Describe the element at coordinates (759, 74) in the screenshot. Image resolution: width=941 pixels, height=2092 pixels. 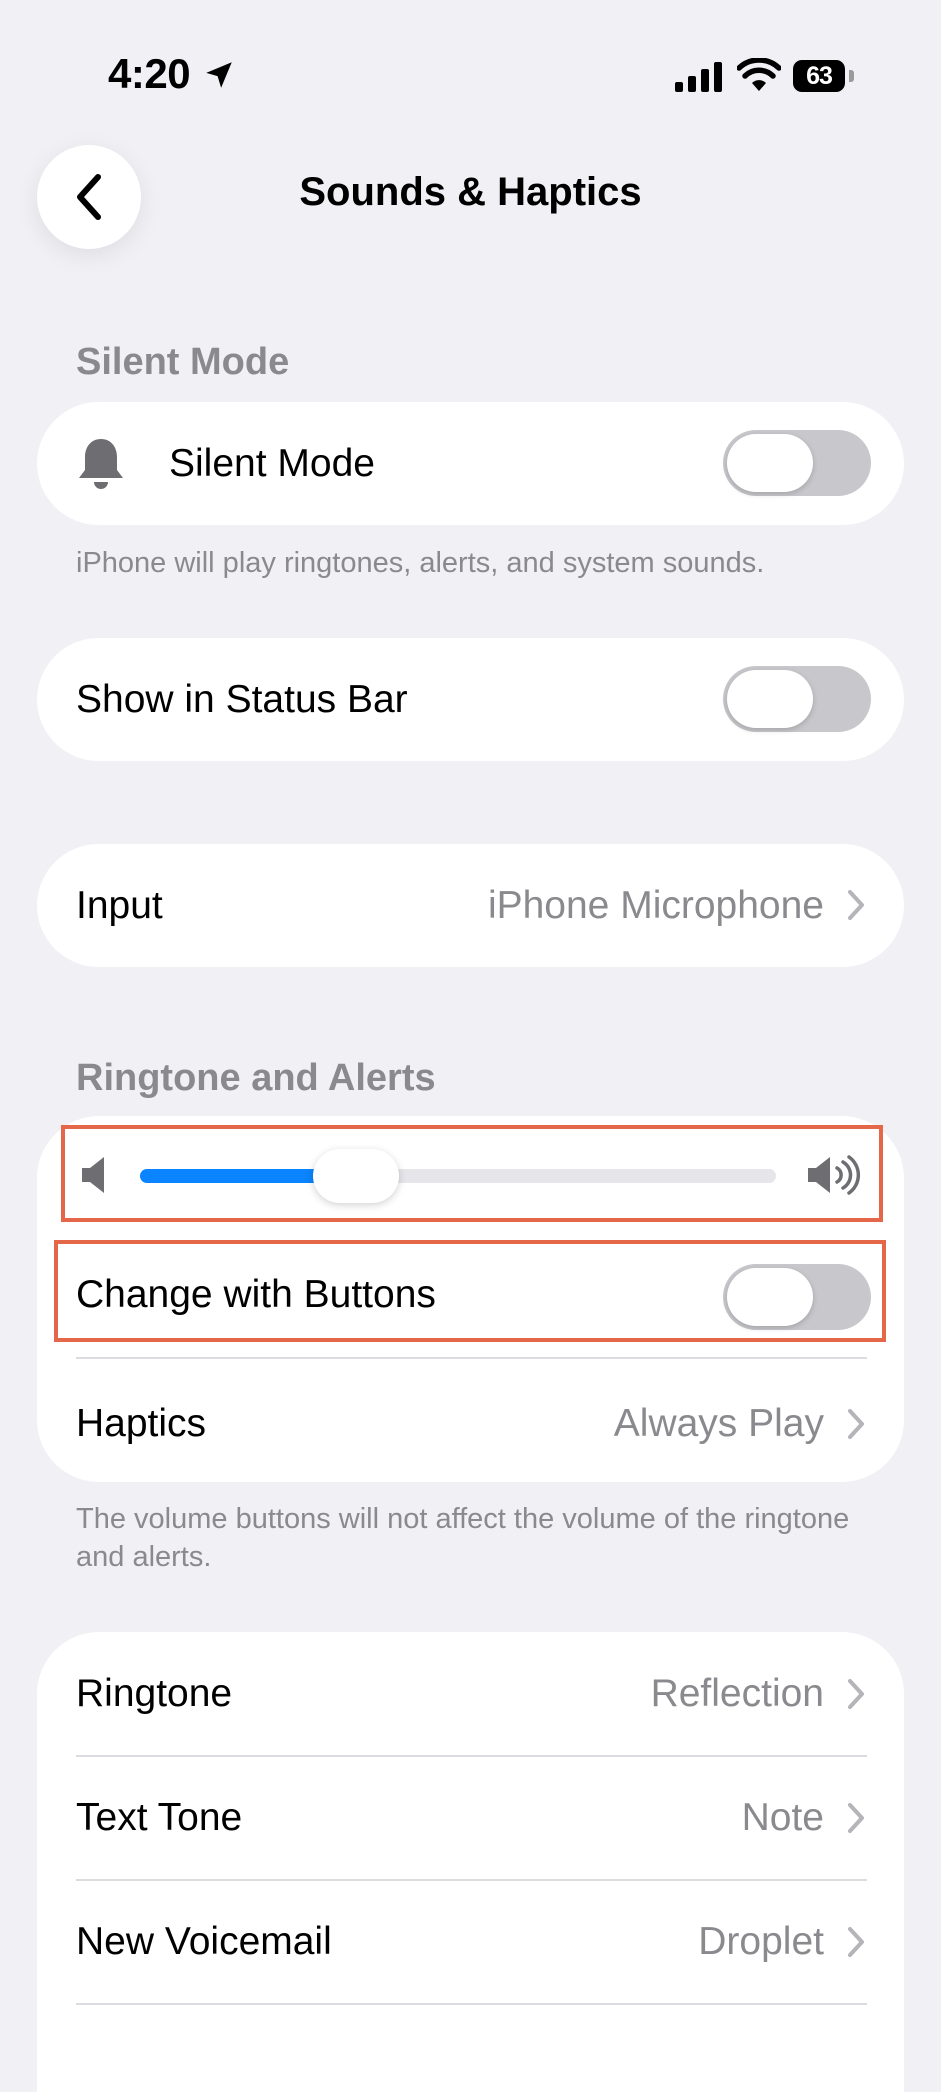
I see `wifi-icon` at that location.